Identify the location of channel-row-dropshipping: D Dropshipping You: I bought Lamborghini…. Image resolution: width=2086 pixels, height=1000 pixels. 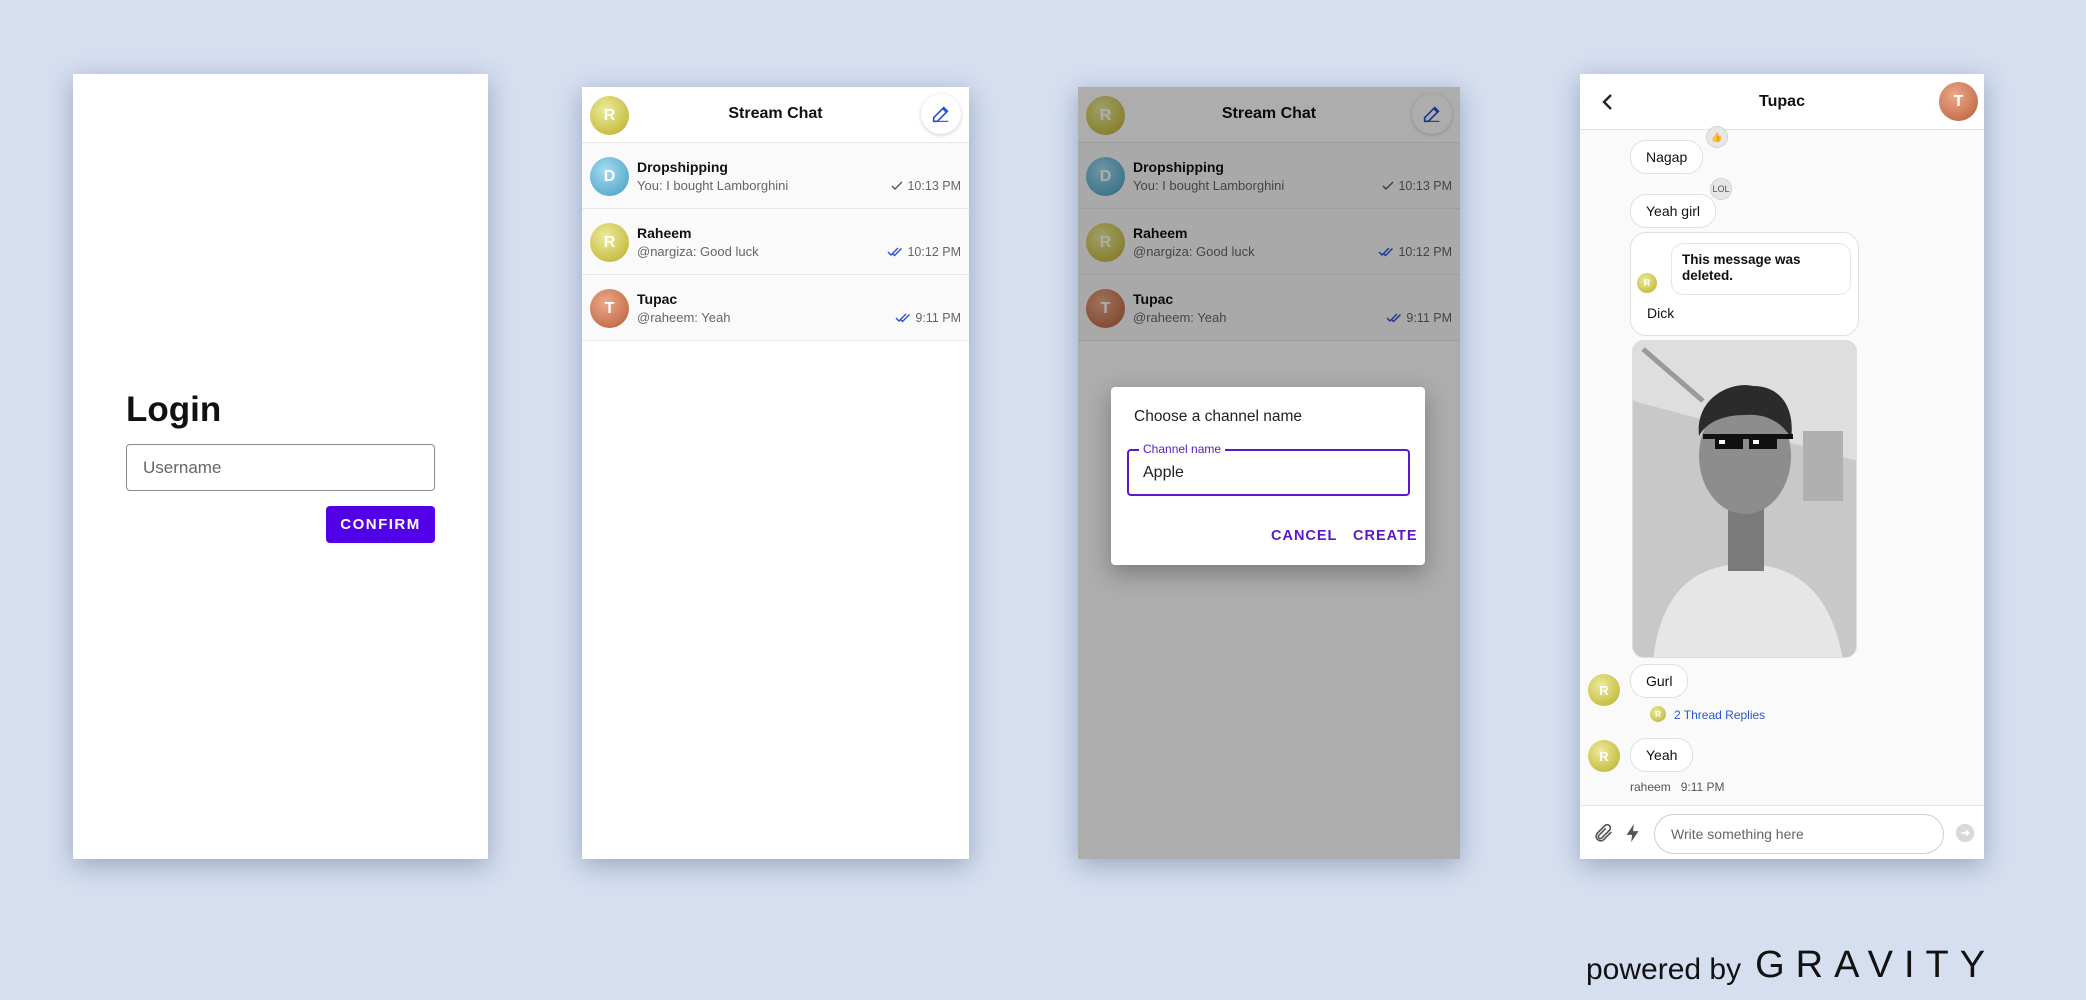
(775, 176).